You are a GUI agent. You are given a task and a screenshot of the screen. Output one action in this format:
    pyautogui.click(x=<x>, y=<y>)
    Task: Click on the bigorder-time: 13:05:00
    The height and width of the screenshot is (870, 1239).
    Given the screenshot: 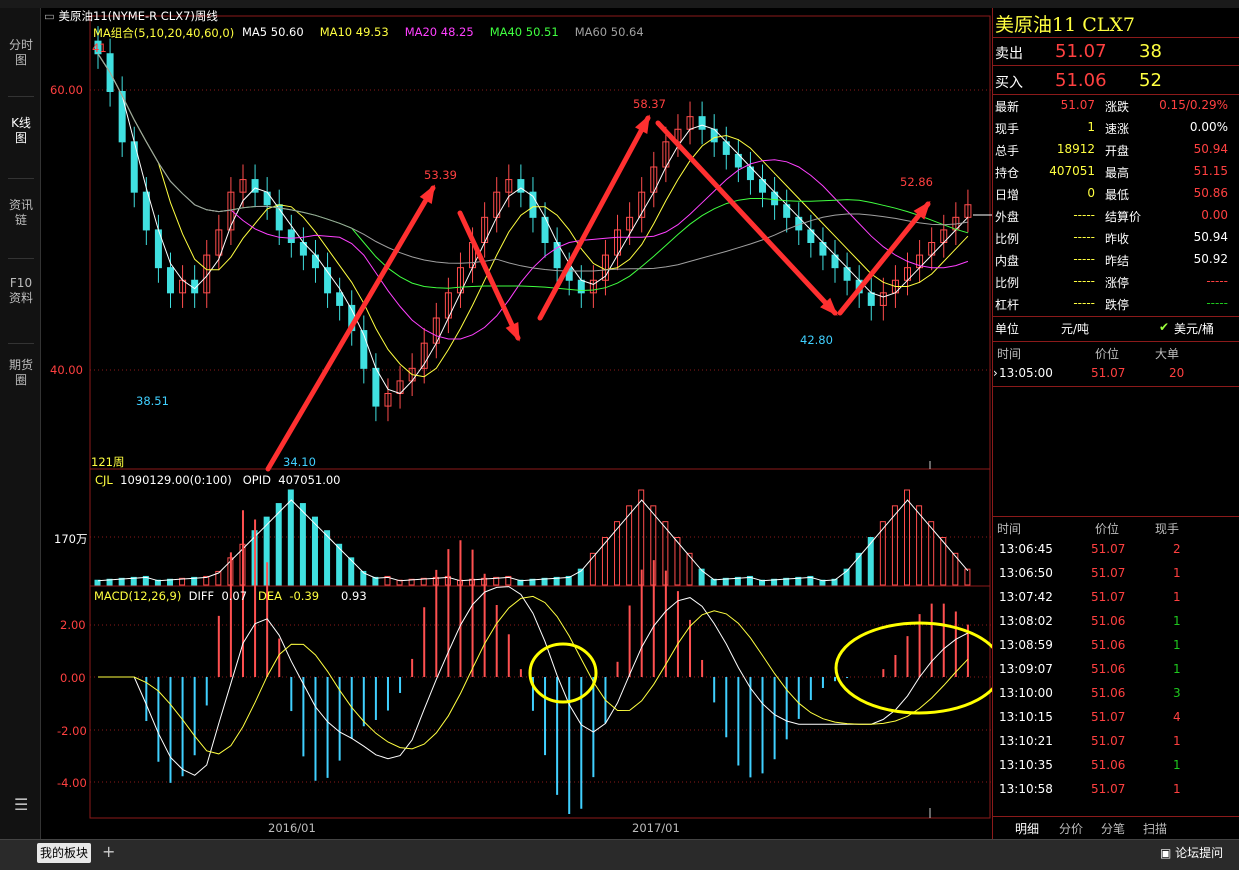 What is the action you would take?
    pyautogui.click(x=1026, y=373)
    